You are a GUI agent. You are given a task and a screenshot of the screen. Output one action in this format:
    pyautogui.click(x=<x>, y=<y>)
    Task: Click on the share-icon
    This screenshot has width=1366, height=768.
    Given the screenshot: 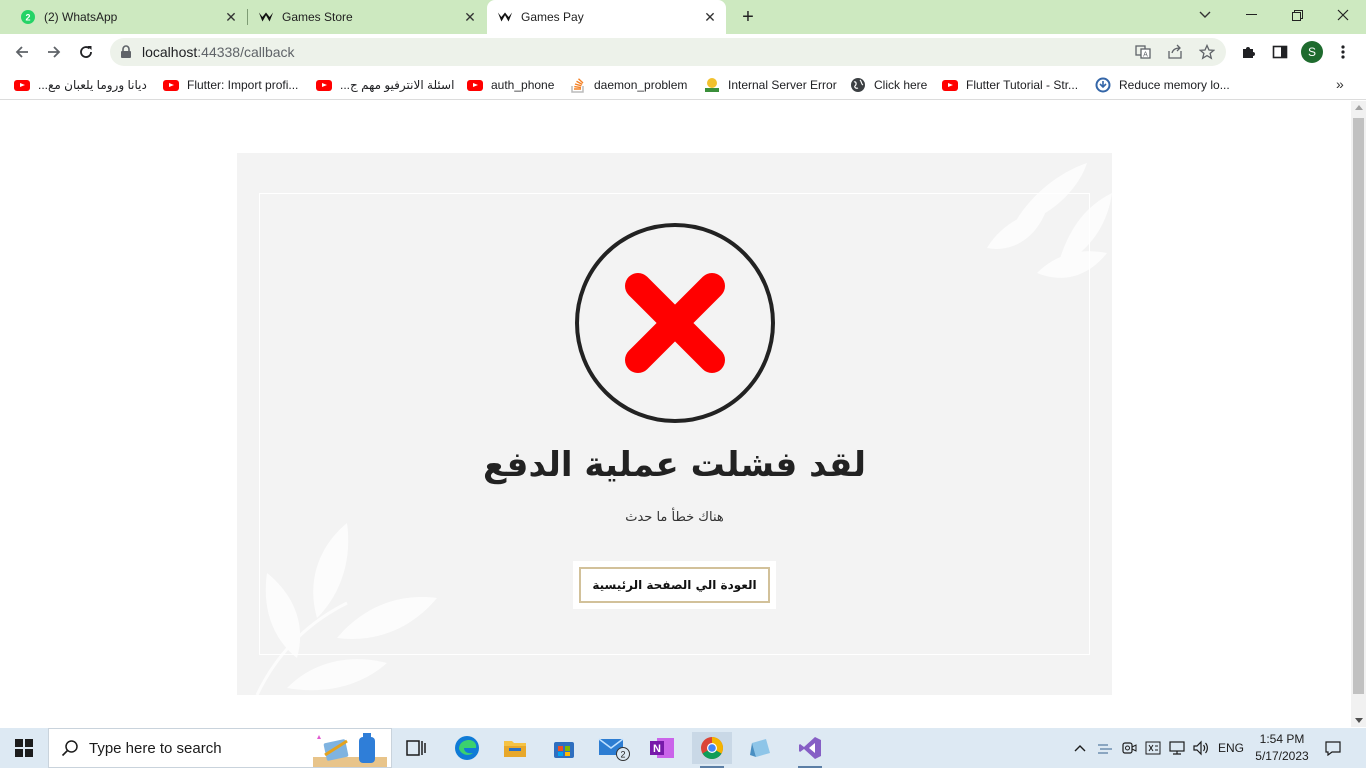 What is the action you would take?
    pyautogui.click(x=1175, y=52)
    